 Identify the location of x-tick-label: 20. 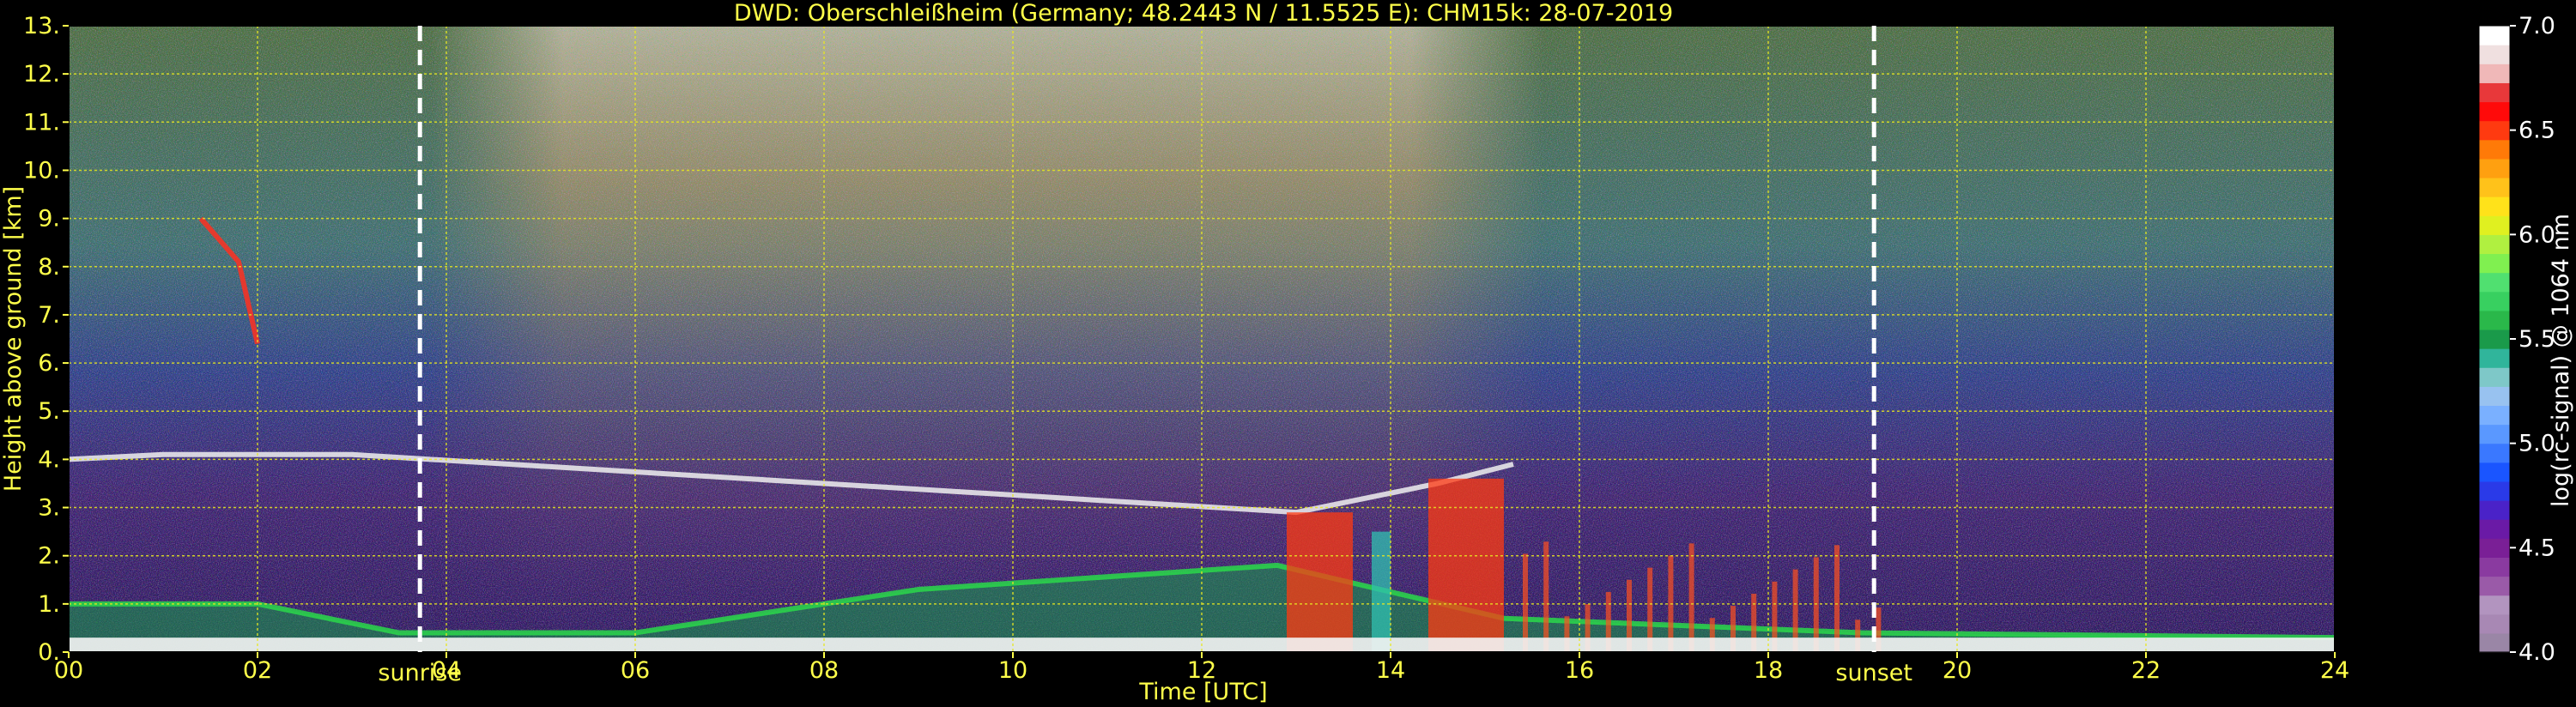
(1957, 670).